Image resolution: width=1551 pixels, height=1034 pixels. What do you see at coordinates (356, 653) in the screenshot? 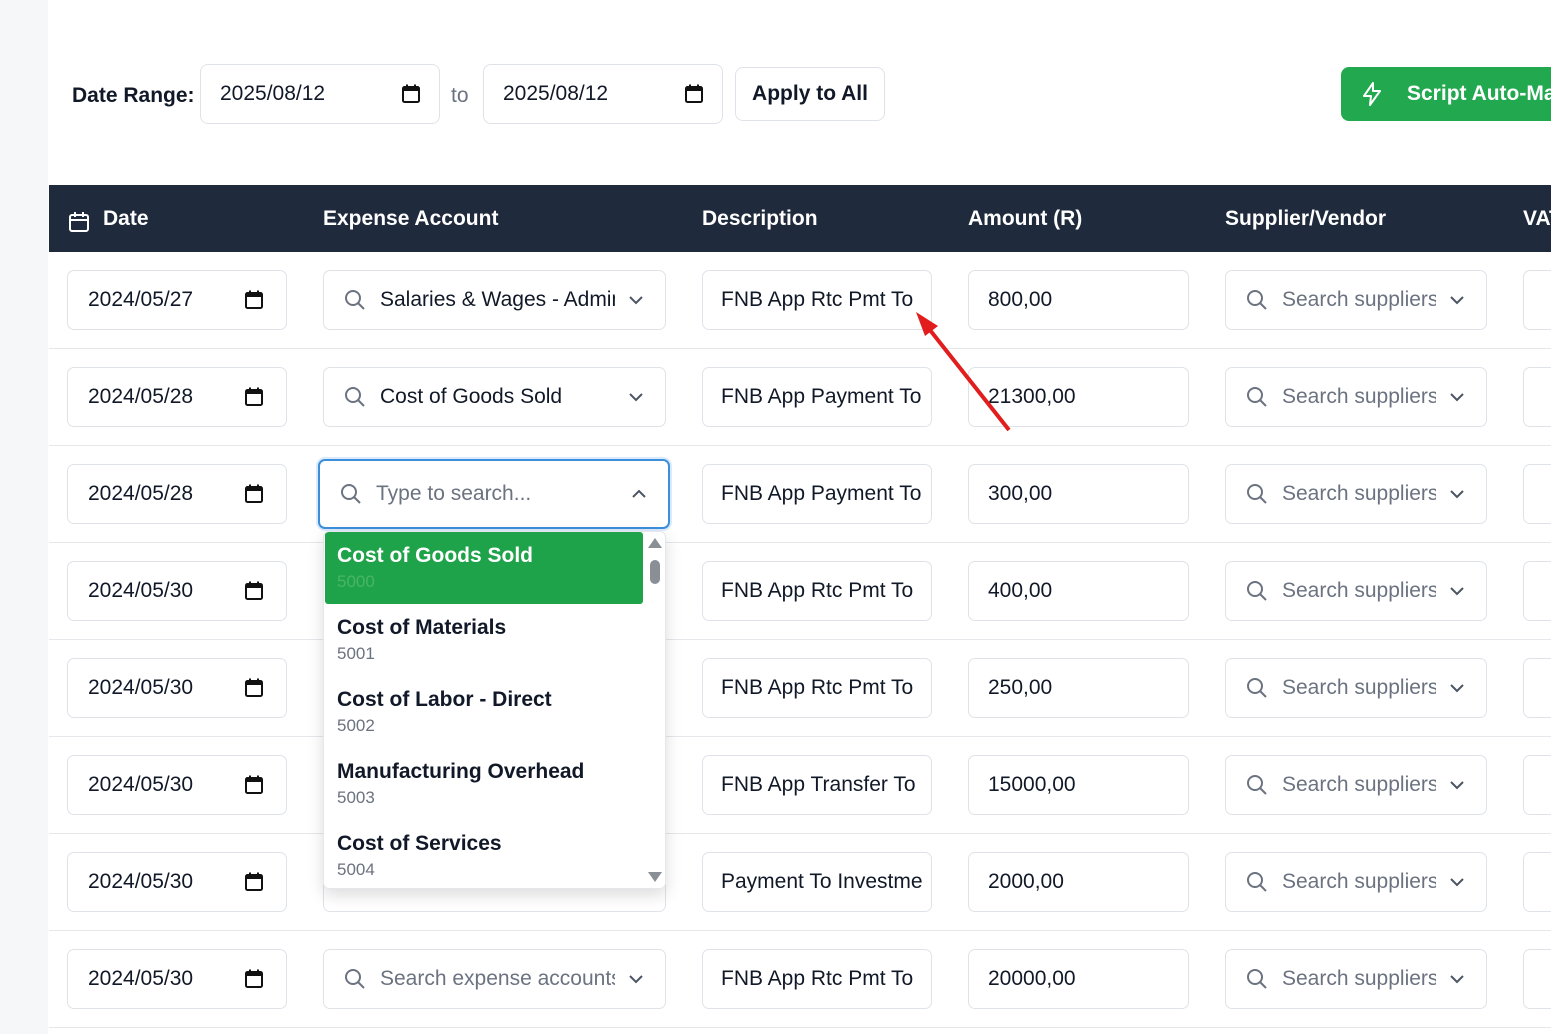
I see `option-code: 5001` at bounding box center [356, 653].